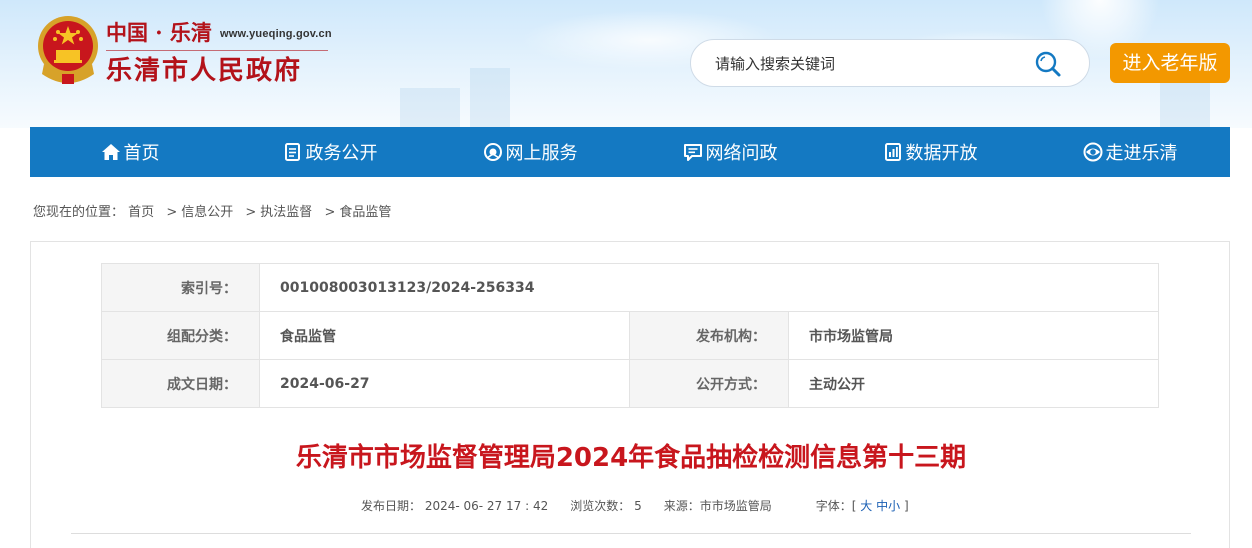  What do you see at coordinates (180, 335) in the screenshot?
I see `category-label: 组配分类：` at bounding box center [180, 335].